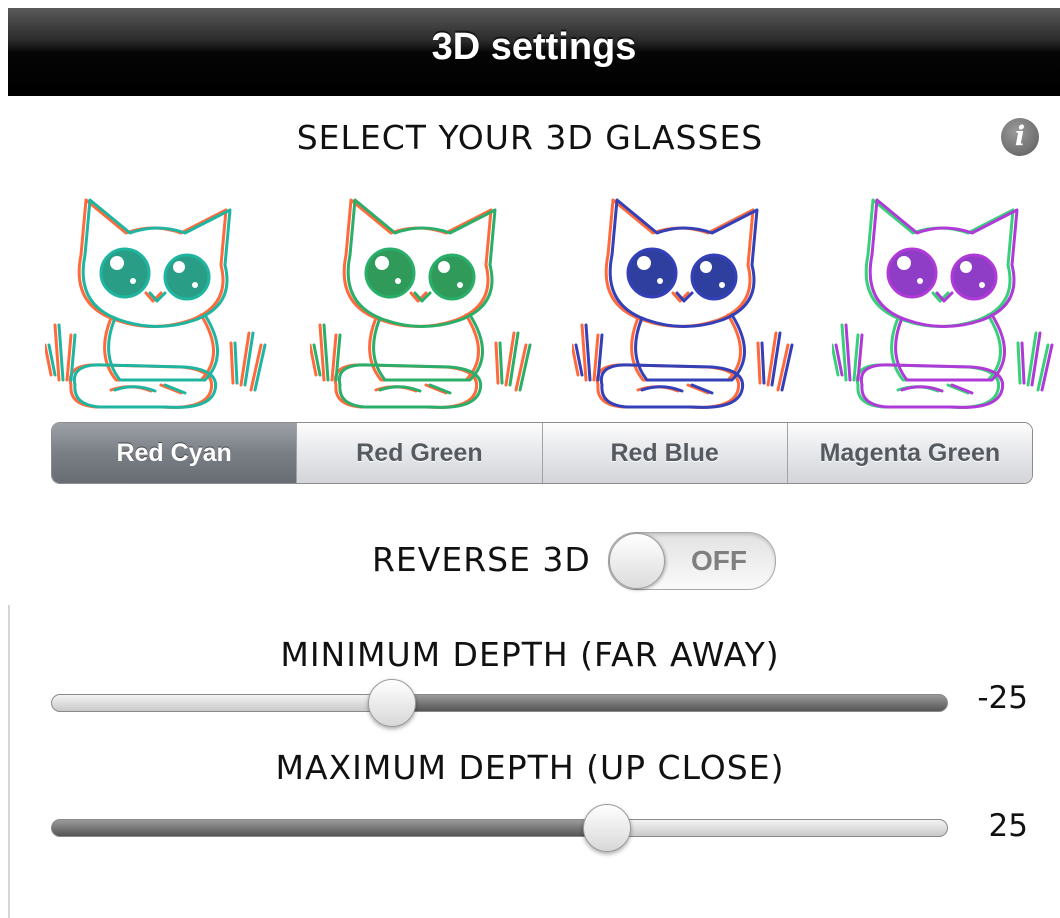 Image resolution: width=1060 pixels, height=918 pixels. Describe the element at coordinates (481, 559) in the screenshot. I see `reverse-3d-label: REVERSE 3D` at that location.